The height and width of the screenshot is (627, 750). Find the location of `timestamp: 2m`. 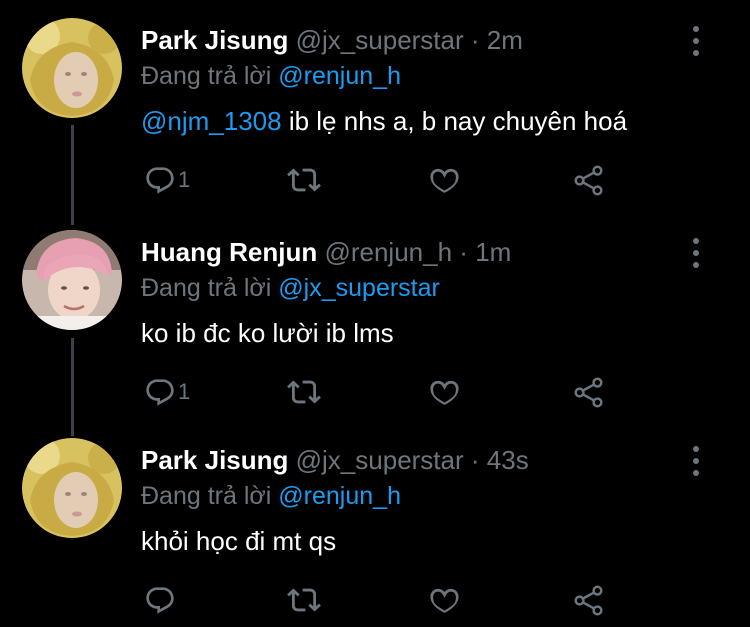

timestamp: 2m is located at coordinates (505, 40).